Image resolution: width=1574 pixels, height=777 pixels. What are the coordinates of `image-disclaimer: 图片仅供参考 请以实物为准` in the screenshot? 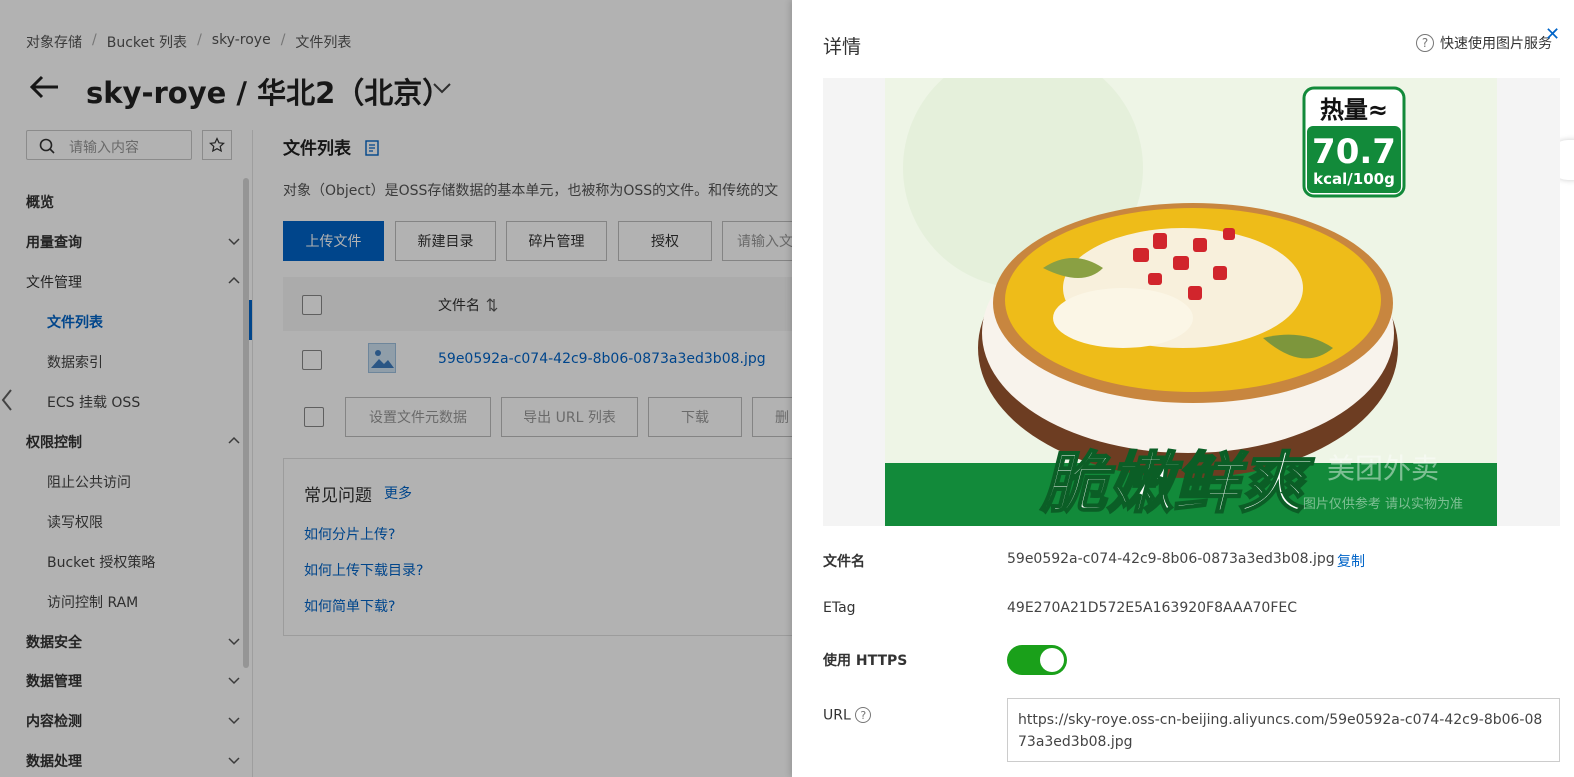 It's located at (1383, 504).